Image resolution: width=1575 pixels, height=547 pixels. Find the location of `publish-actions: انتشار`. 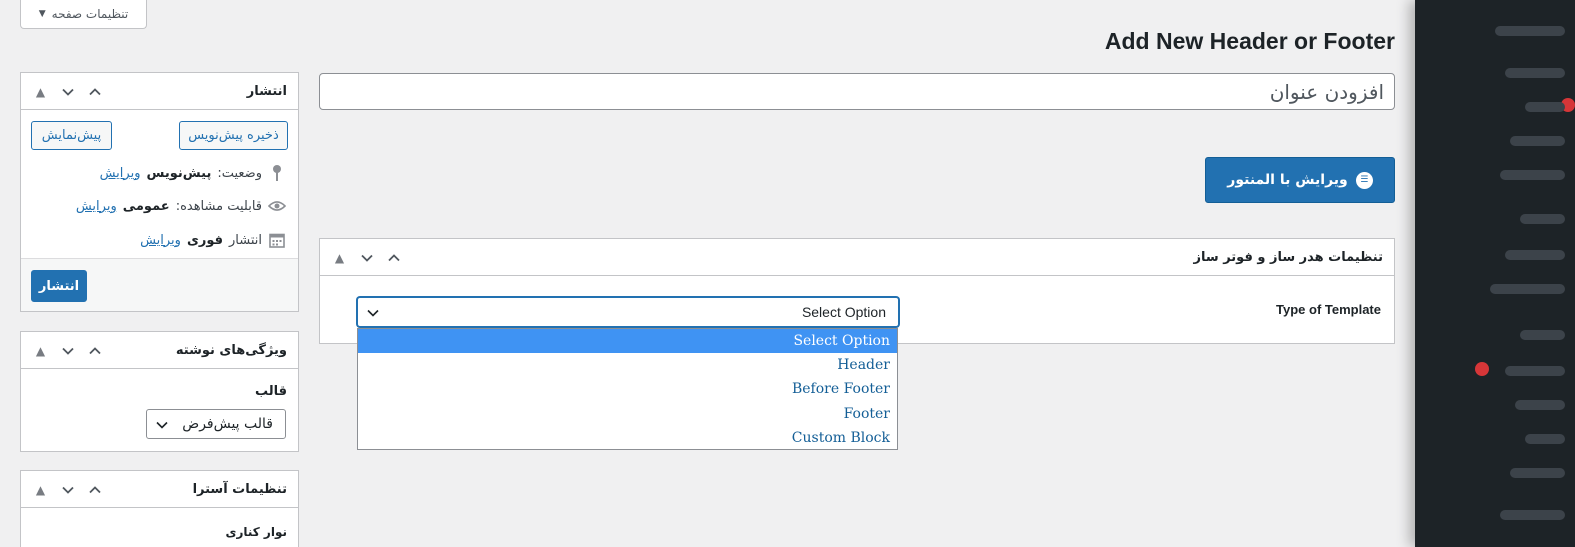

publish-actions: انتشار is located at coordinates (159, 284).